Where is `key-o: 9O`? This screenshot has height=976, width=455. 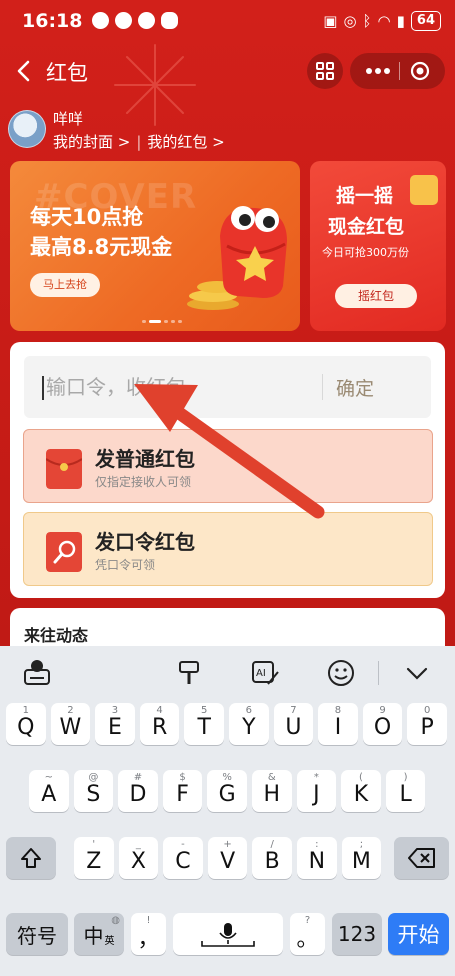
key-o: 9O is located at coordinates (382, 724).